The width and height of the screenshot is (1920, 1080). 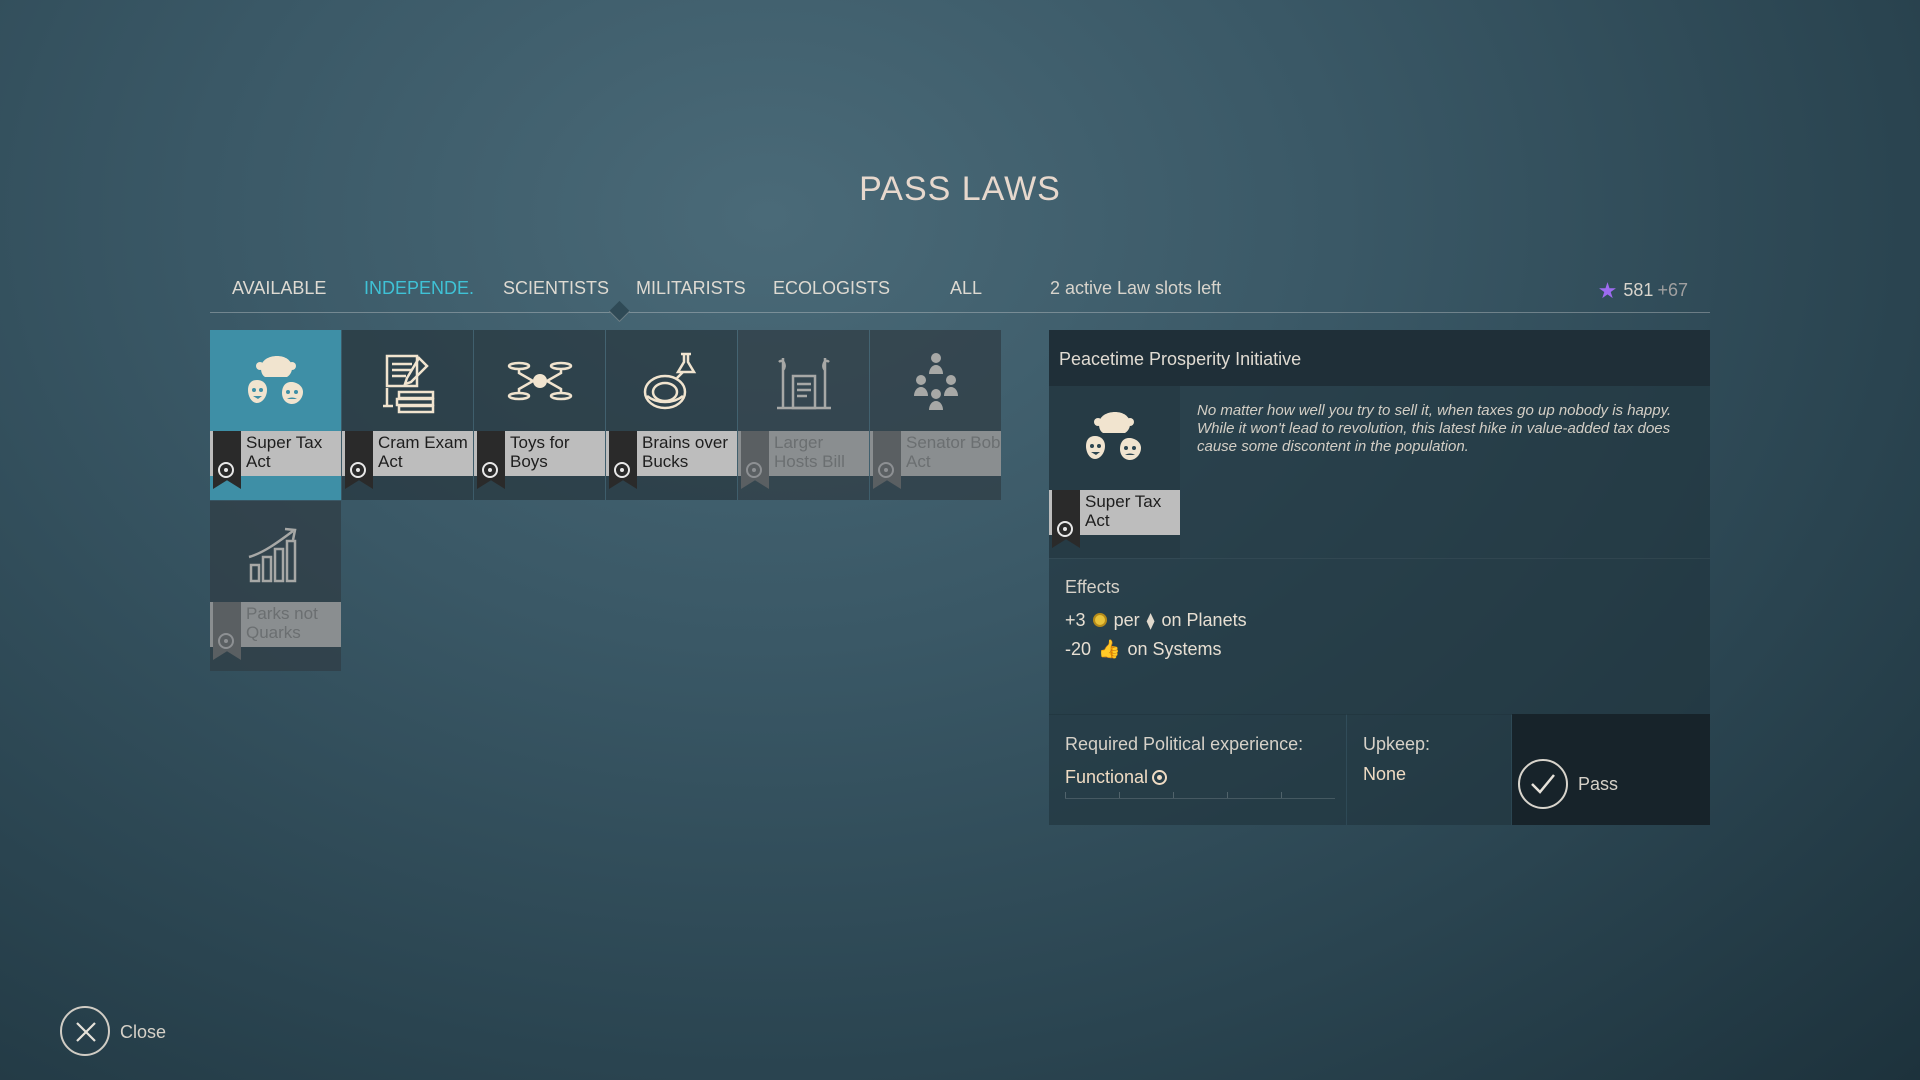 What do you see at coordinates (1174, 649) in the screenshot?
I see `effect-target: on Systems` at bounding box center [1174, 649].